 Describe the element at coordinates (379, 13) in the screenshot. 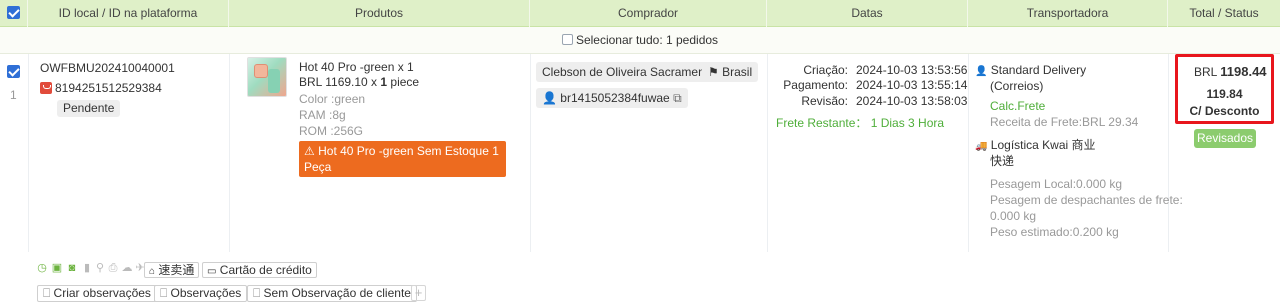

I see `header-products: Produtos` at that location.